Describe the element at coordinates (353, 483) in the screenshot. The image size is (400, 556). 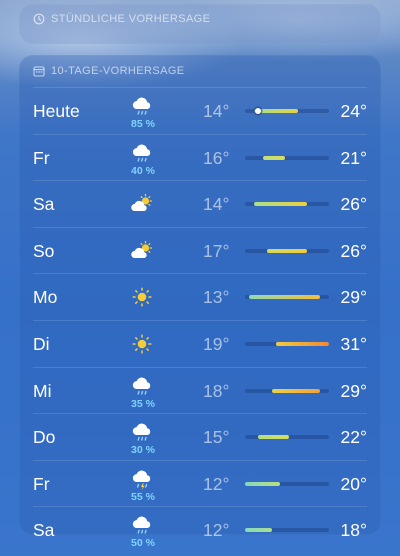
I see `high-temperature: 20°` at that location.